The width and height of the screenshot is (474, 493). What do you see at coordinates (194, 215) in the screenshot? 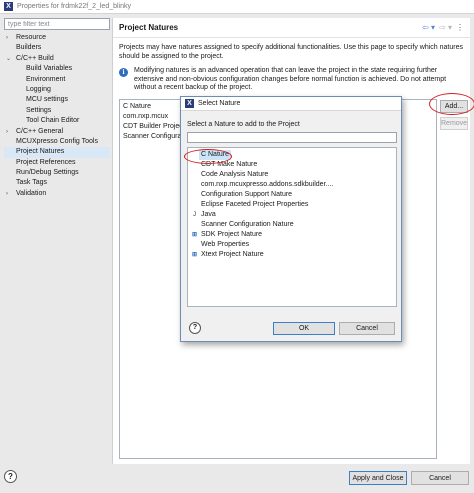
I see `java-icon: J` at bounding box center [194, 215].